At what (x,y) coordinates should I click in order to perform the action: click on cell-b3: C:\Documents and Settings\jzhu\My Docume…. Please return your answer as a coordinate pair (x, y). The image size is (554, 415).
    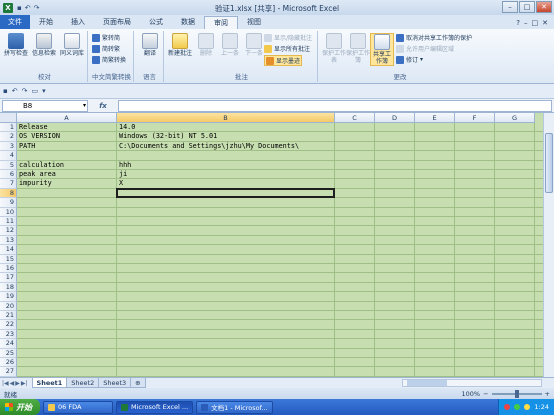
    Looking at the image, I should click on (208, 146).